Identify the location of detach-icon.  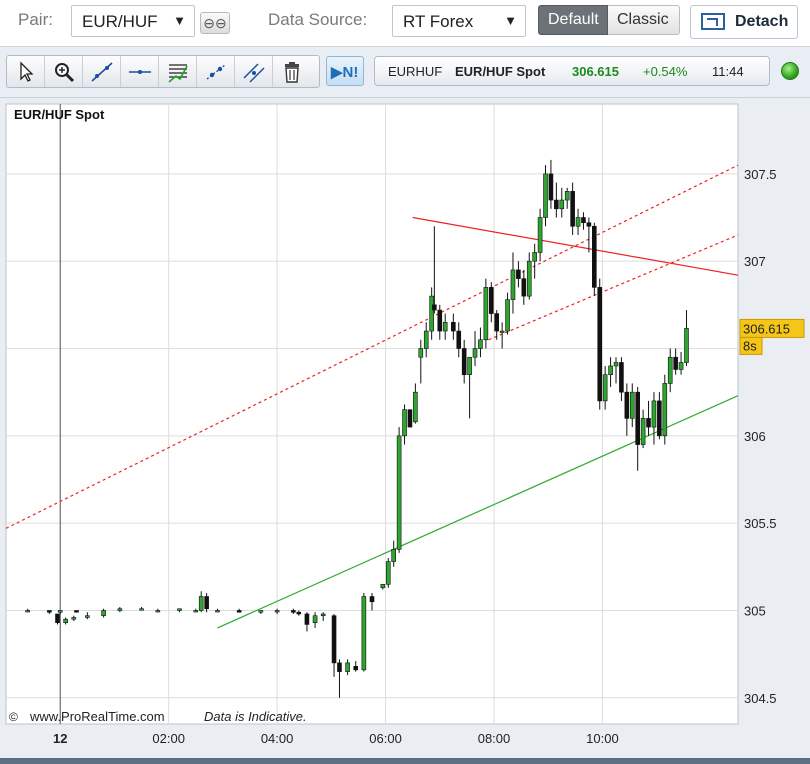
(713, 21).